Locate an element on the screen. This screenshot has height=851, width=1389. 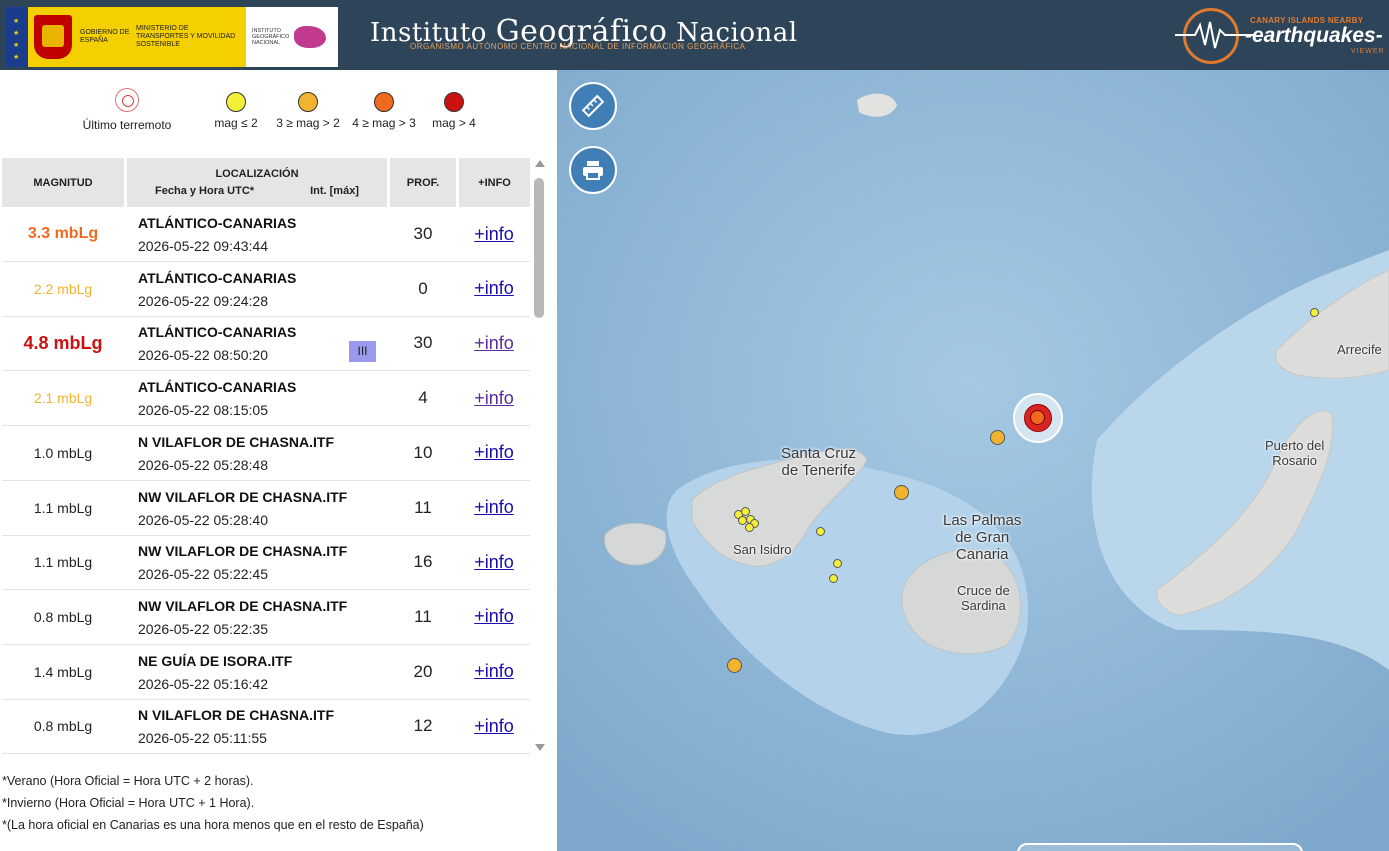
place-puerto-del-rosario: Puerto del Rosario is located at coordinates (1294, 453).